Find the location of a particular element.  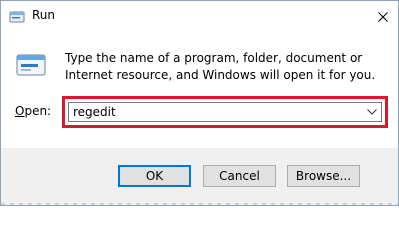

background-window-edge is located at coordinates (199, 204).